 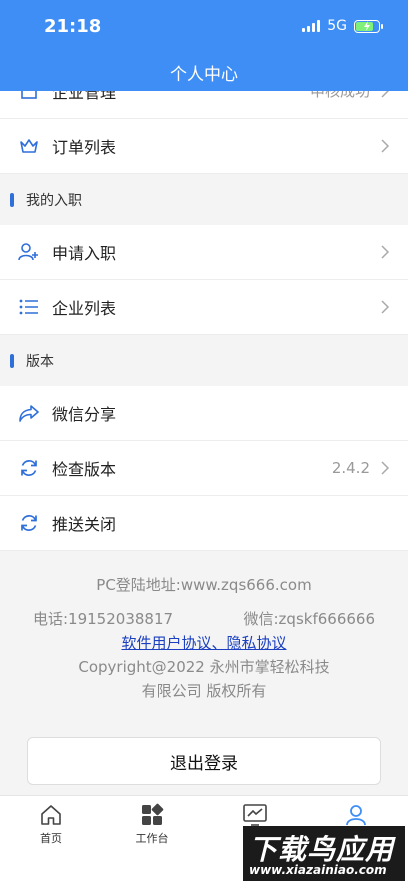 I want to click on pc-address: PC登陆地址:www.zqs666.com, so click(x=204, y=585).